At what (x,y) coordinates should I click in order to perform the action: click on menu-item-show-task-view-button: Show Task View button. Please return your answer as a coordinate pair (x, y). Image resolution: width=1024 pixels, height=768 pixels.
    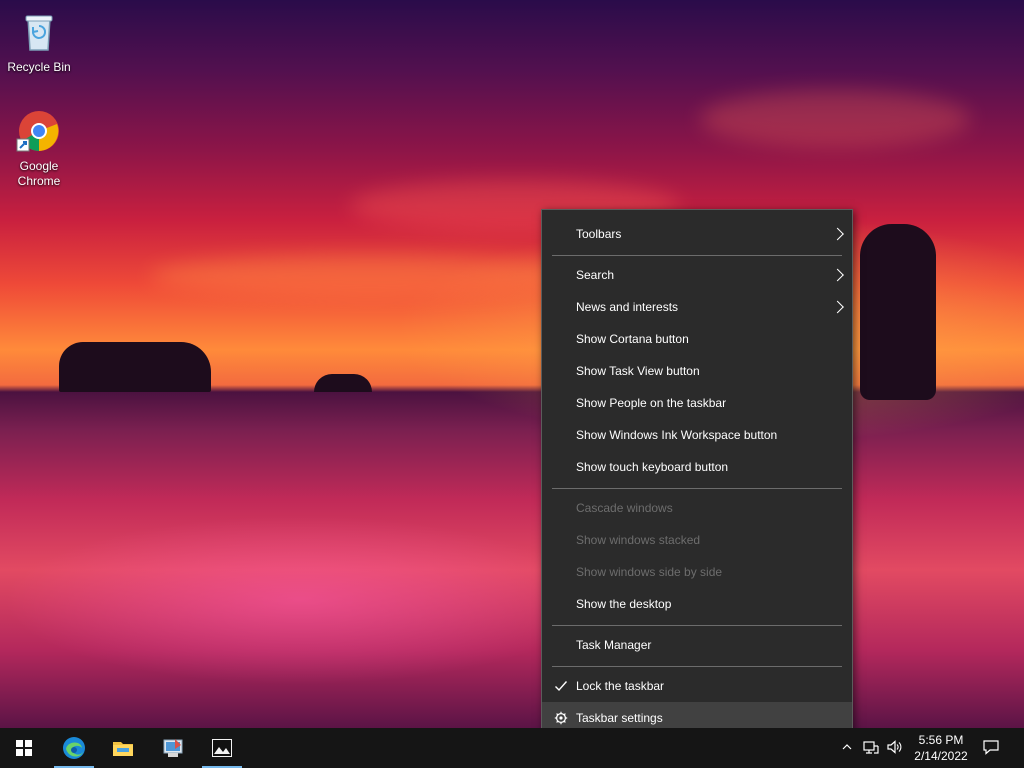
    Looking at the image, I should click on (697, 371).